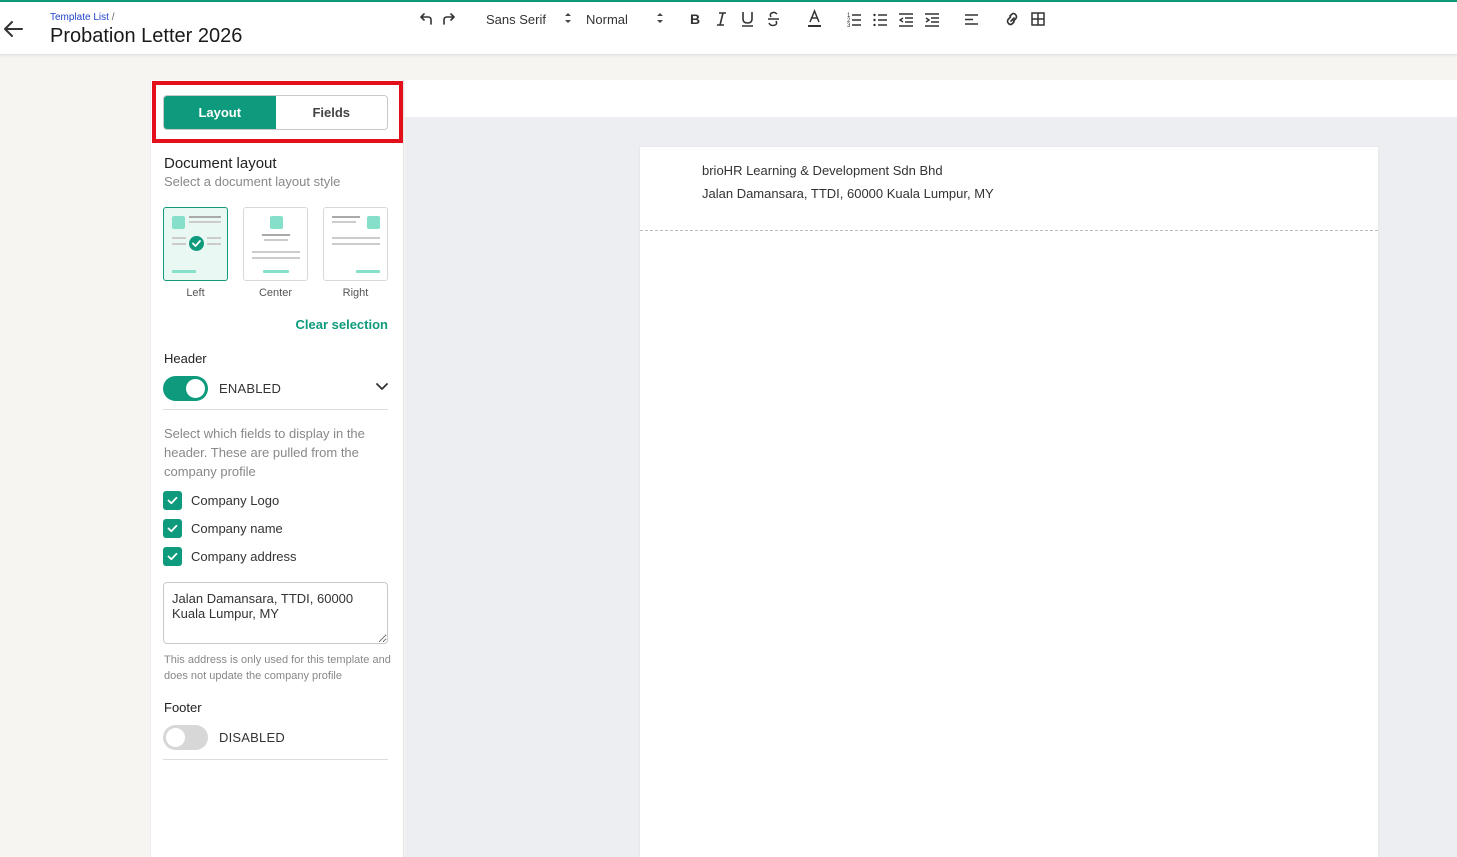 This screenshot has width=1457, height=857. Describe the element at coordinates (331, 112) in the screenshot. I see `tab-fields: Fields` at that location.